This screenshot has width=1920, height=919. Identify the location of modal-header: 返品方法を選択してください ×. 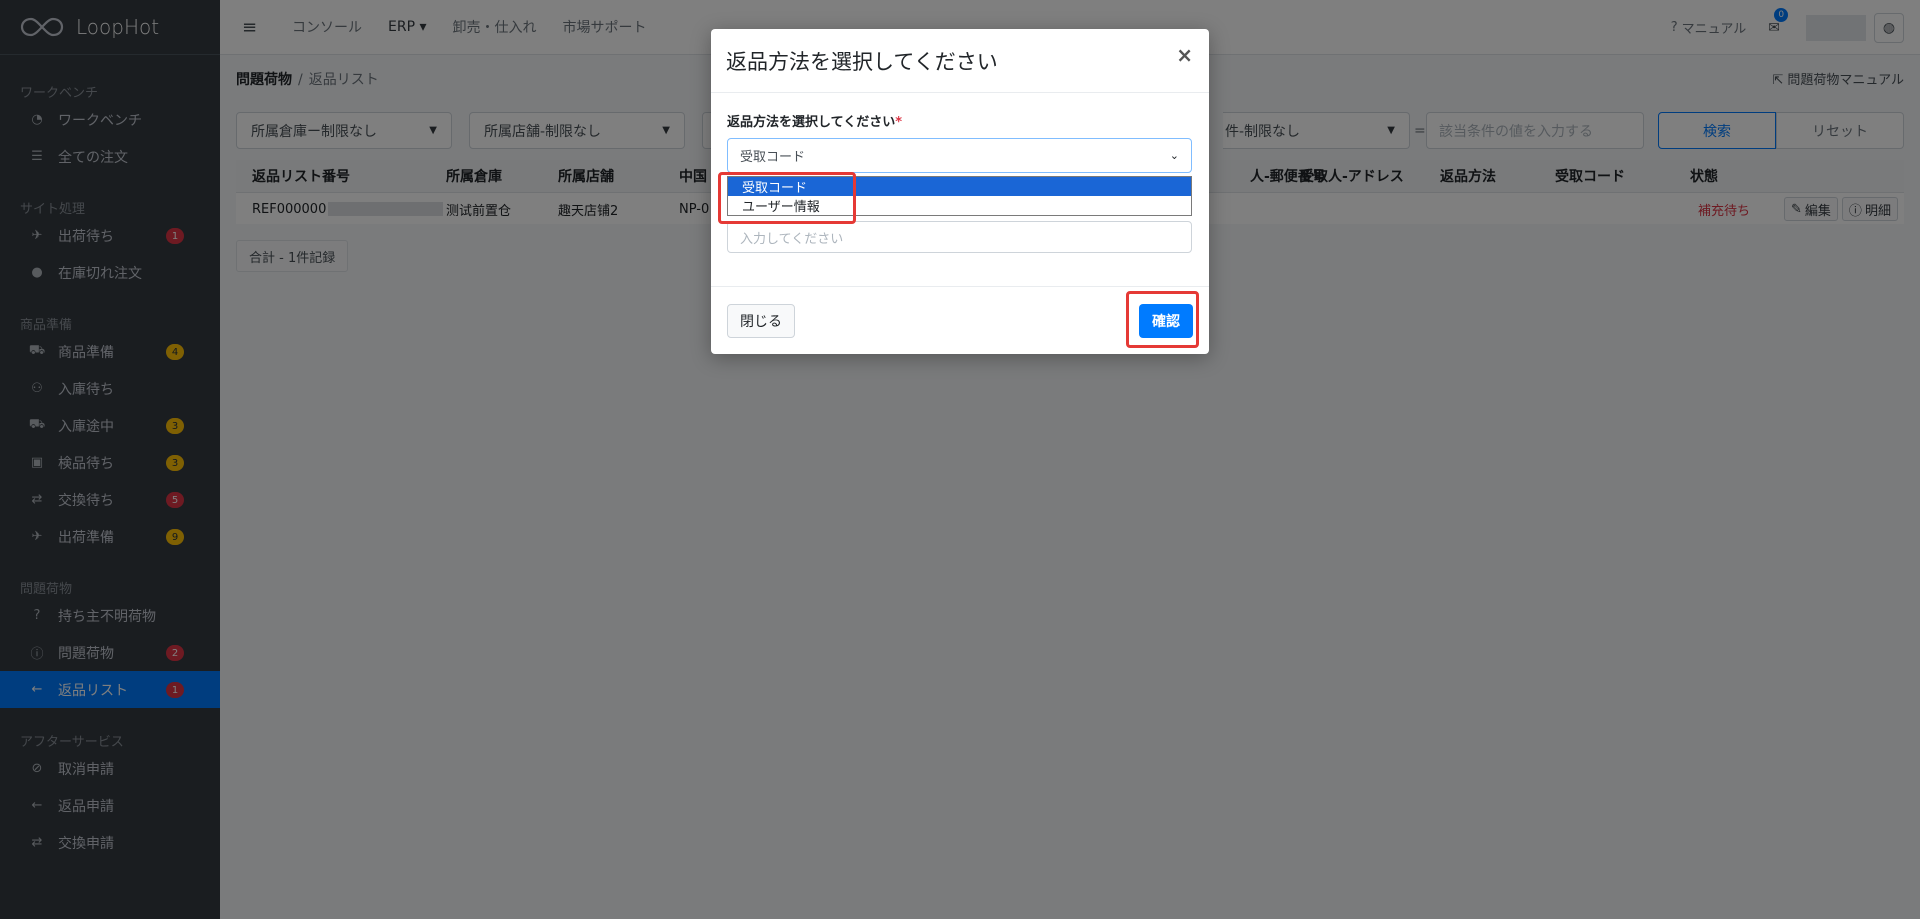
(960, 61).